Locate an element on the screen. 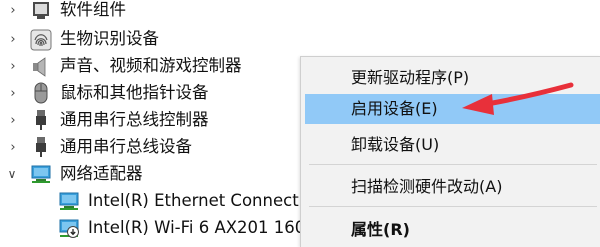  tree-item-label: Intel(R) Wi-Fi 6 AX201 160 is located at coordinates (197, 227).